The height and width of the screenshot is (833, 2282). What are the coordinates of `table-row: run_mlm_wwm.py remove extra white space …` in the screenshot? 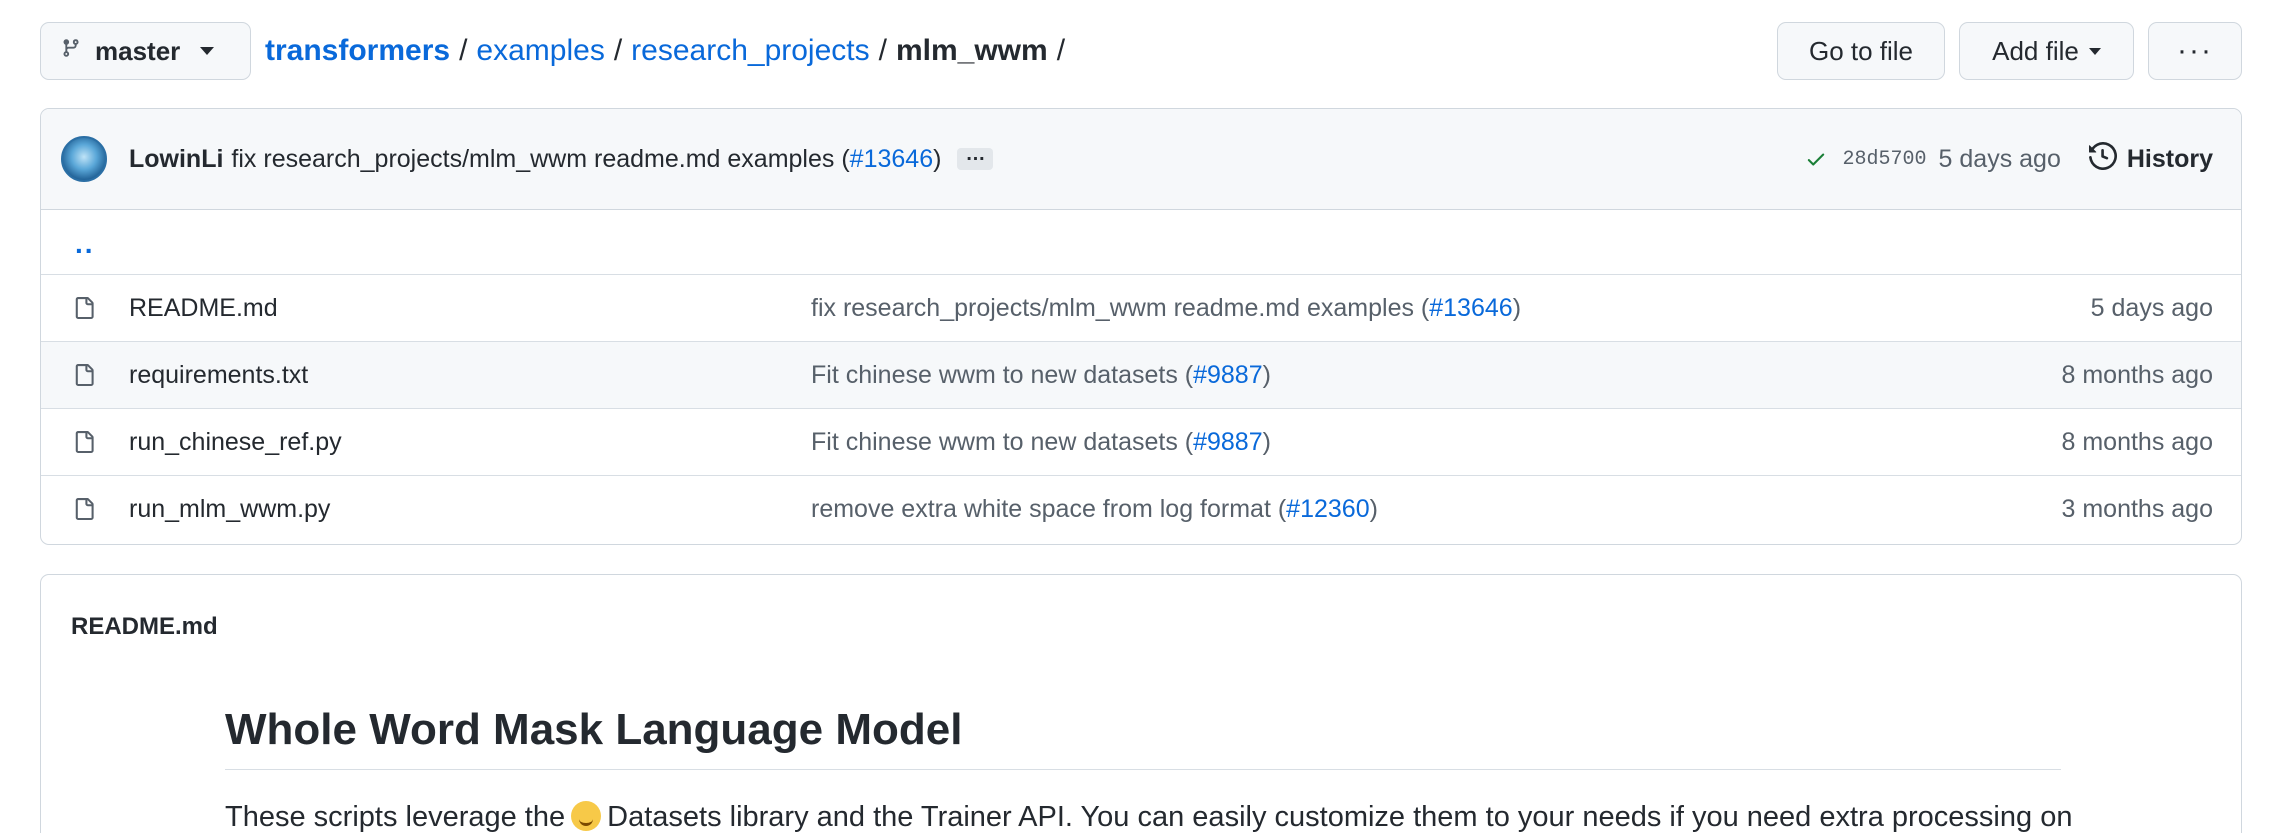 It's located at (1141, 509).